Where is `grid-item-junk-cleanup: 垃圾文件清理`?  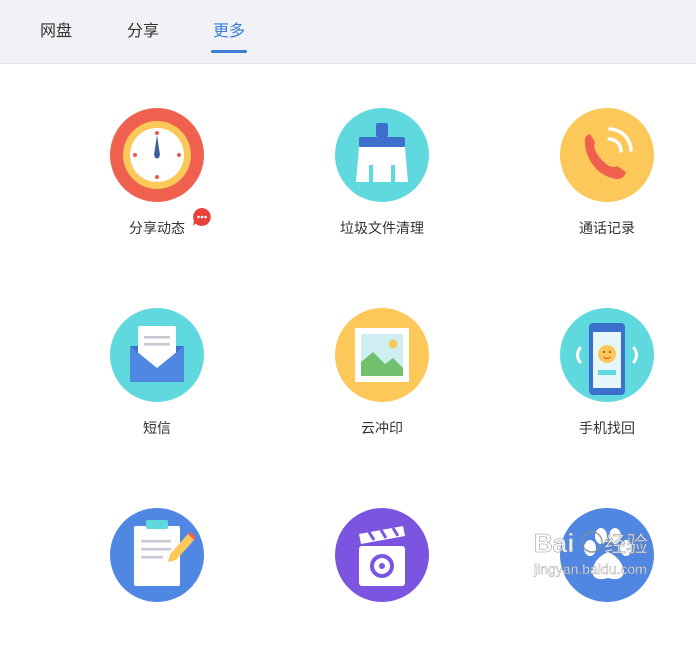 grid-item-junk-cleanup: 垃圾文件清理 is located at coordinates (382, 183).